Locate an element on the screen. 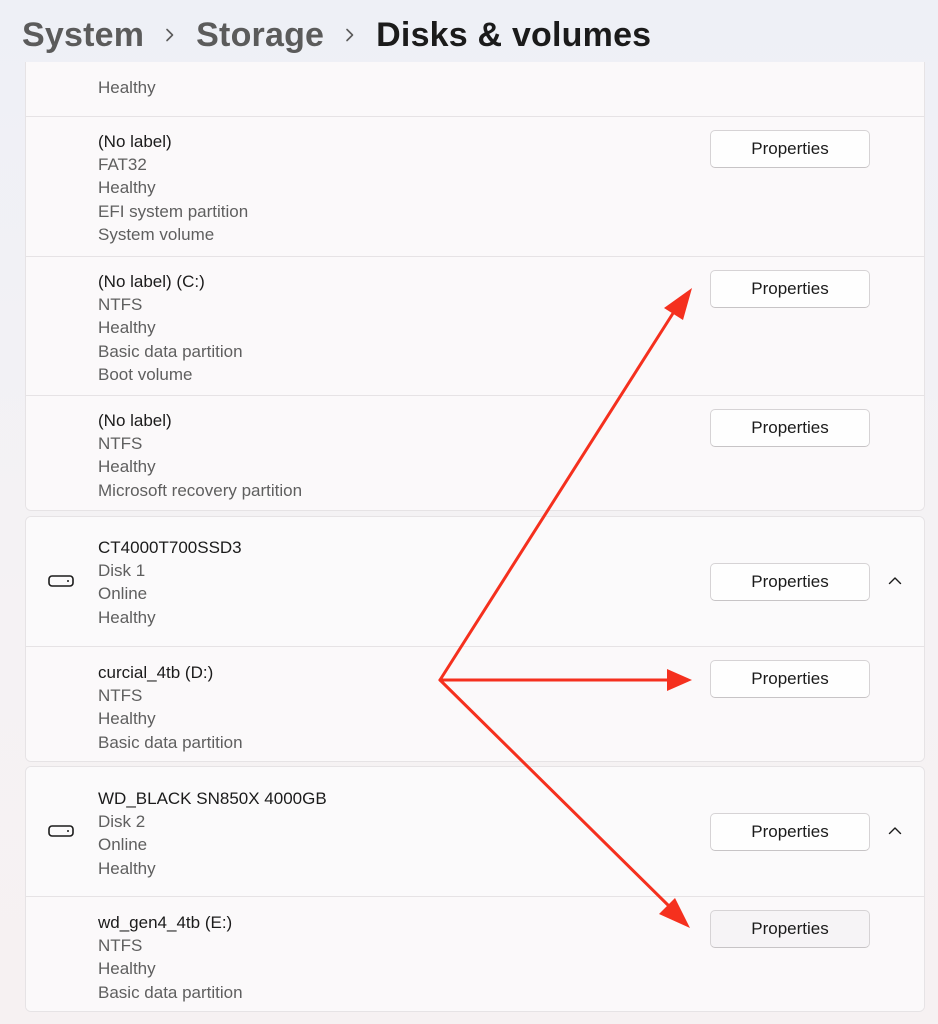 Image resolution: width=938 pixels, height=1024 pixels. volume-row: Healthy is located at coordinates (475, 89).